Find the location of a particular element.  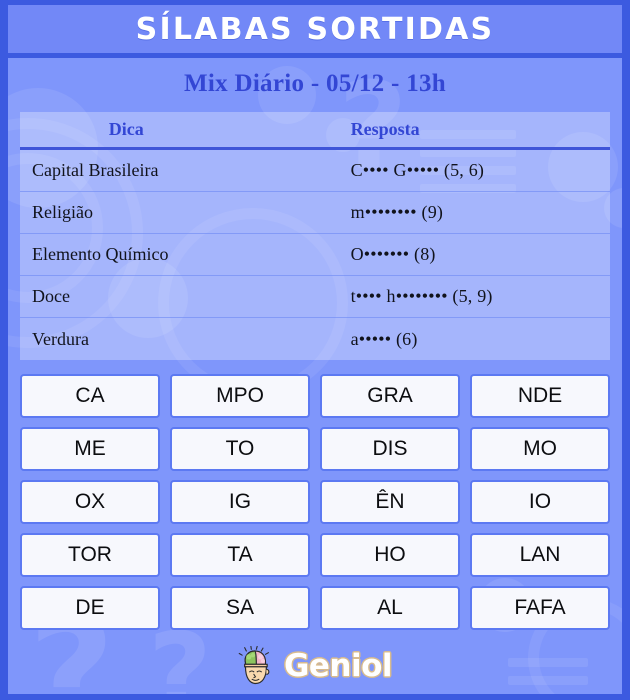

syllable-tile: DE is located at coordinates (90, 608).